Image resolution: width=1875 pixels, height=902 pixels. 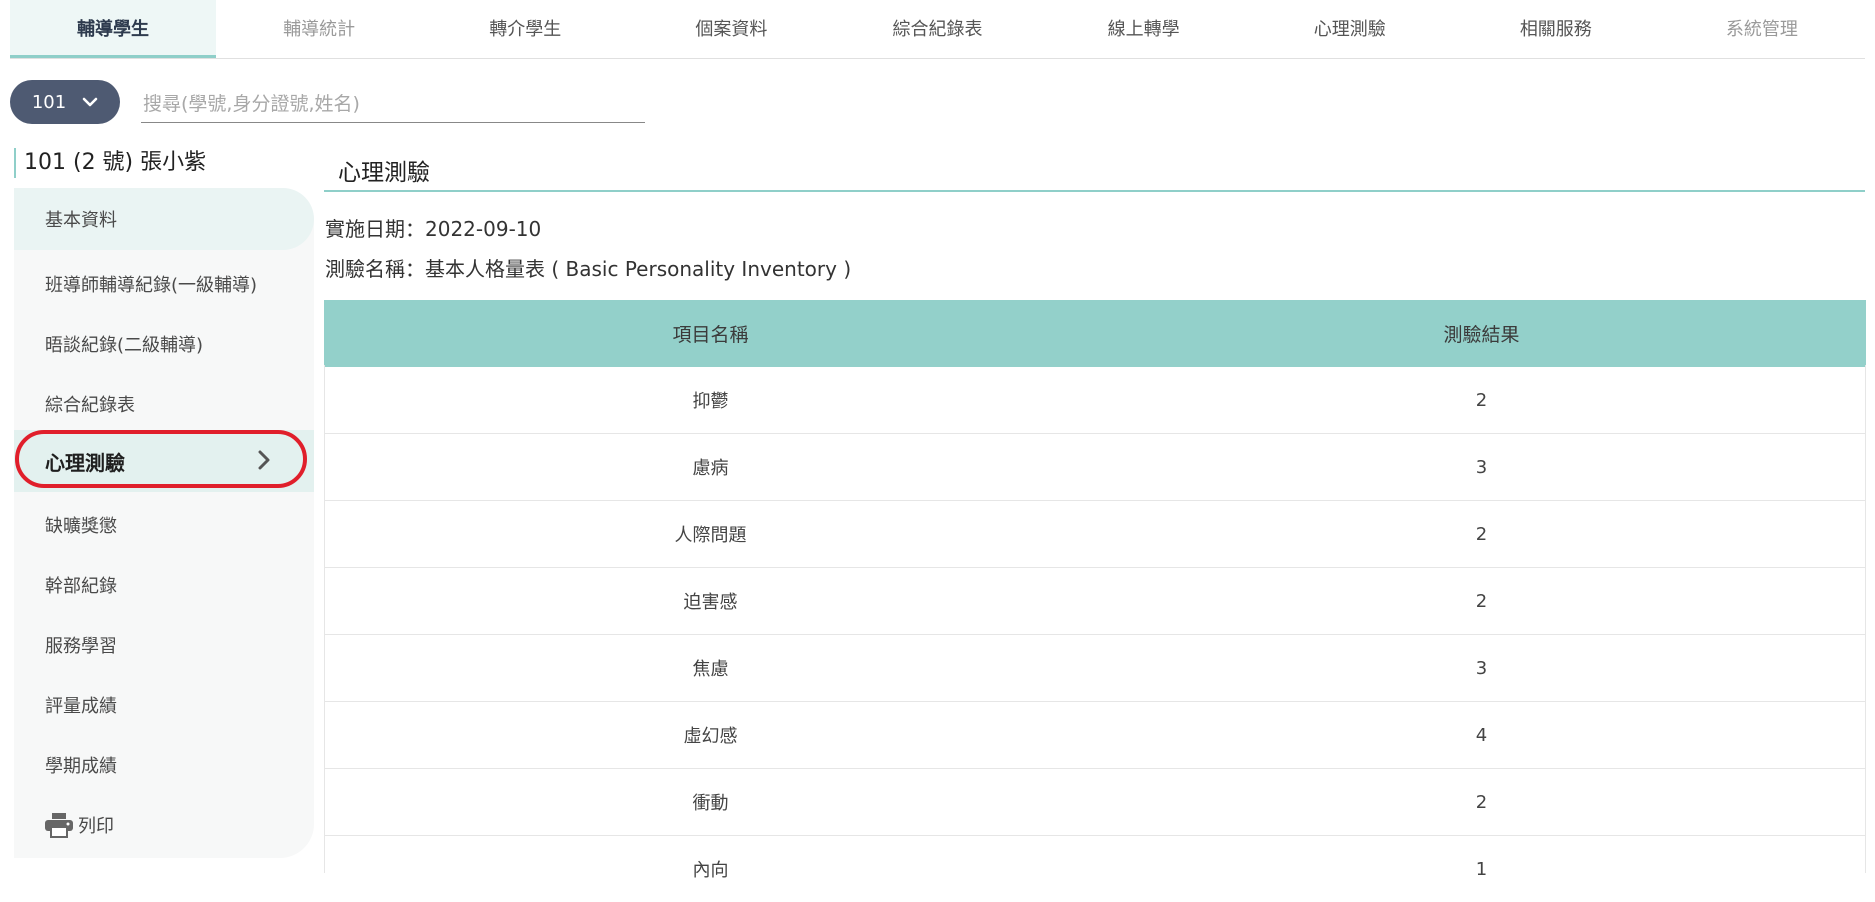 I want to click on sidebar-item-service-learning: 服務學習, so click(x=164, y=645).